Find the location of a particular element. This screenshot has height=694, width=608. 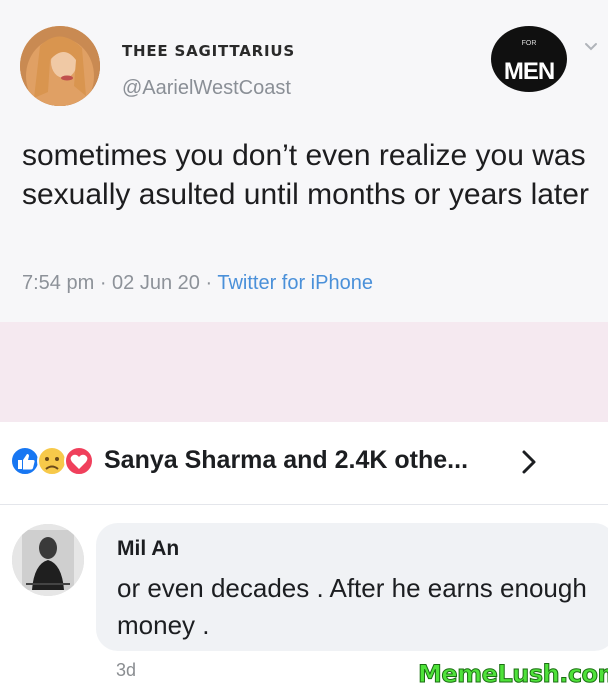

tweet-display-name: THEE SAGITTARIUS is located at coordinates (208, 51).